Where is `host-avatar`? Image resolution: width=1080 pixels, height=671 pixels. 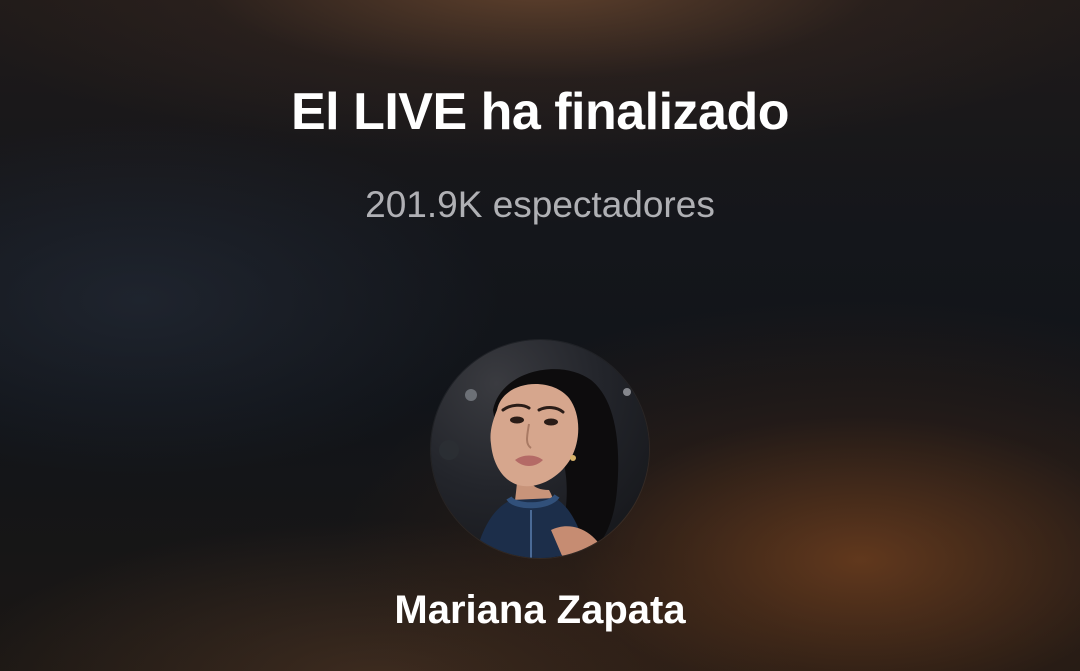
host-avatar is located at coordinates (540, 449).